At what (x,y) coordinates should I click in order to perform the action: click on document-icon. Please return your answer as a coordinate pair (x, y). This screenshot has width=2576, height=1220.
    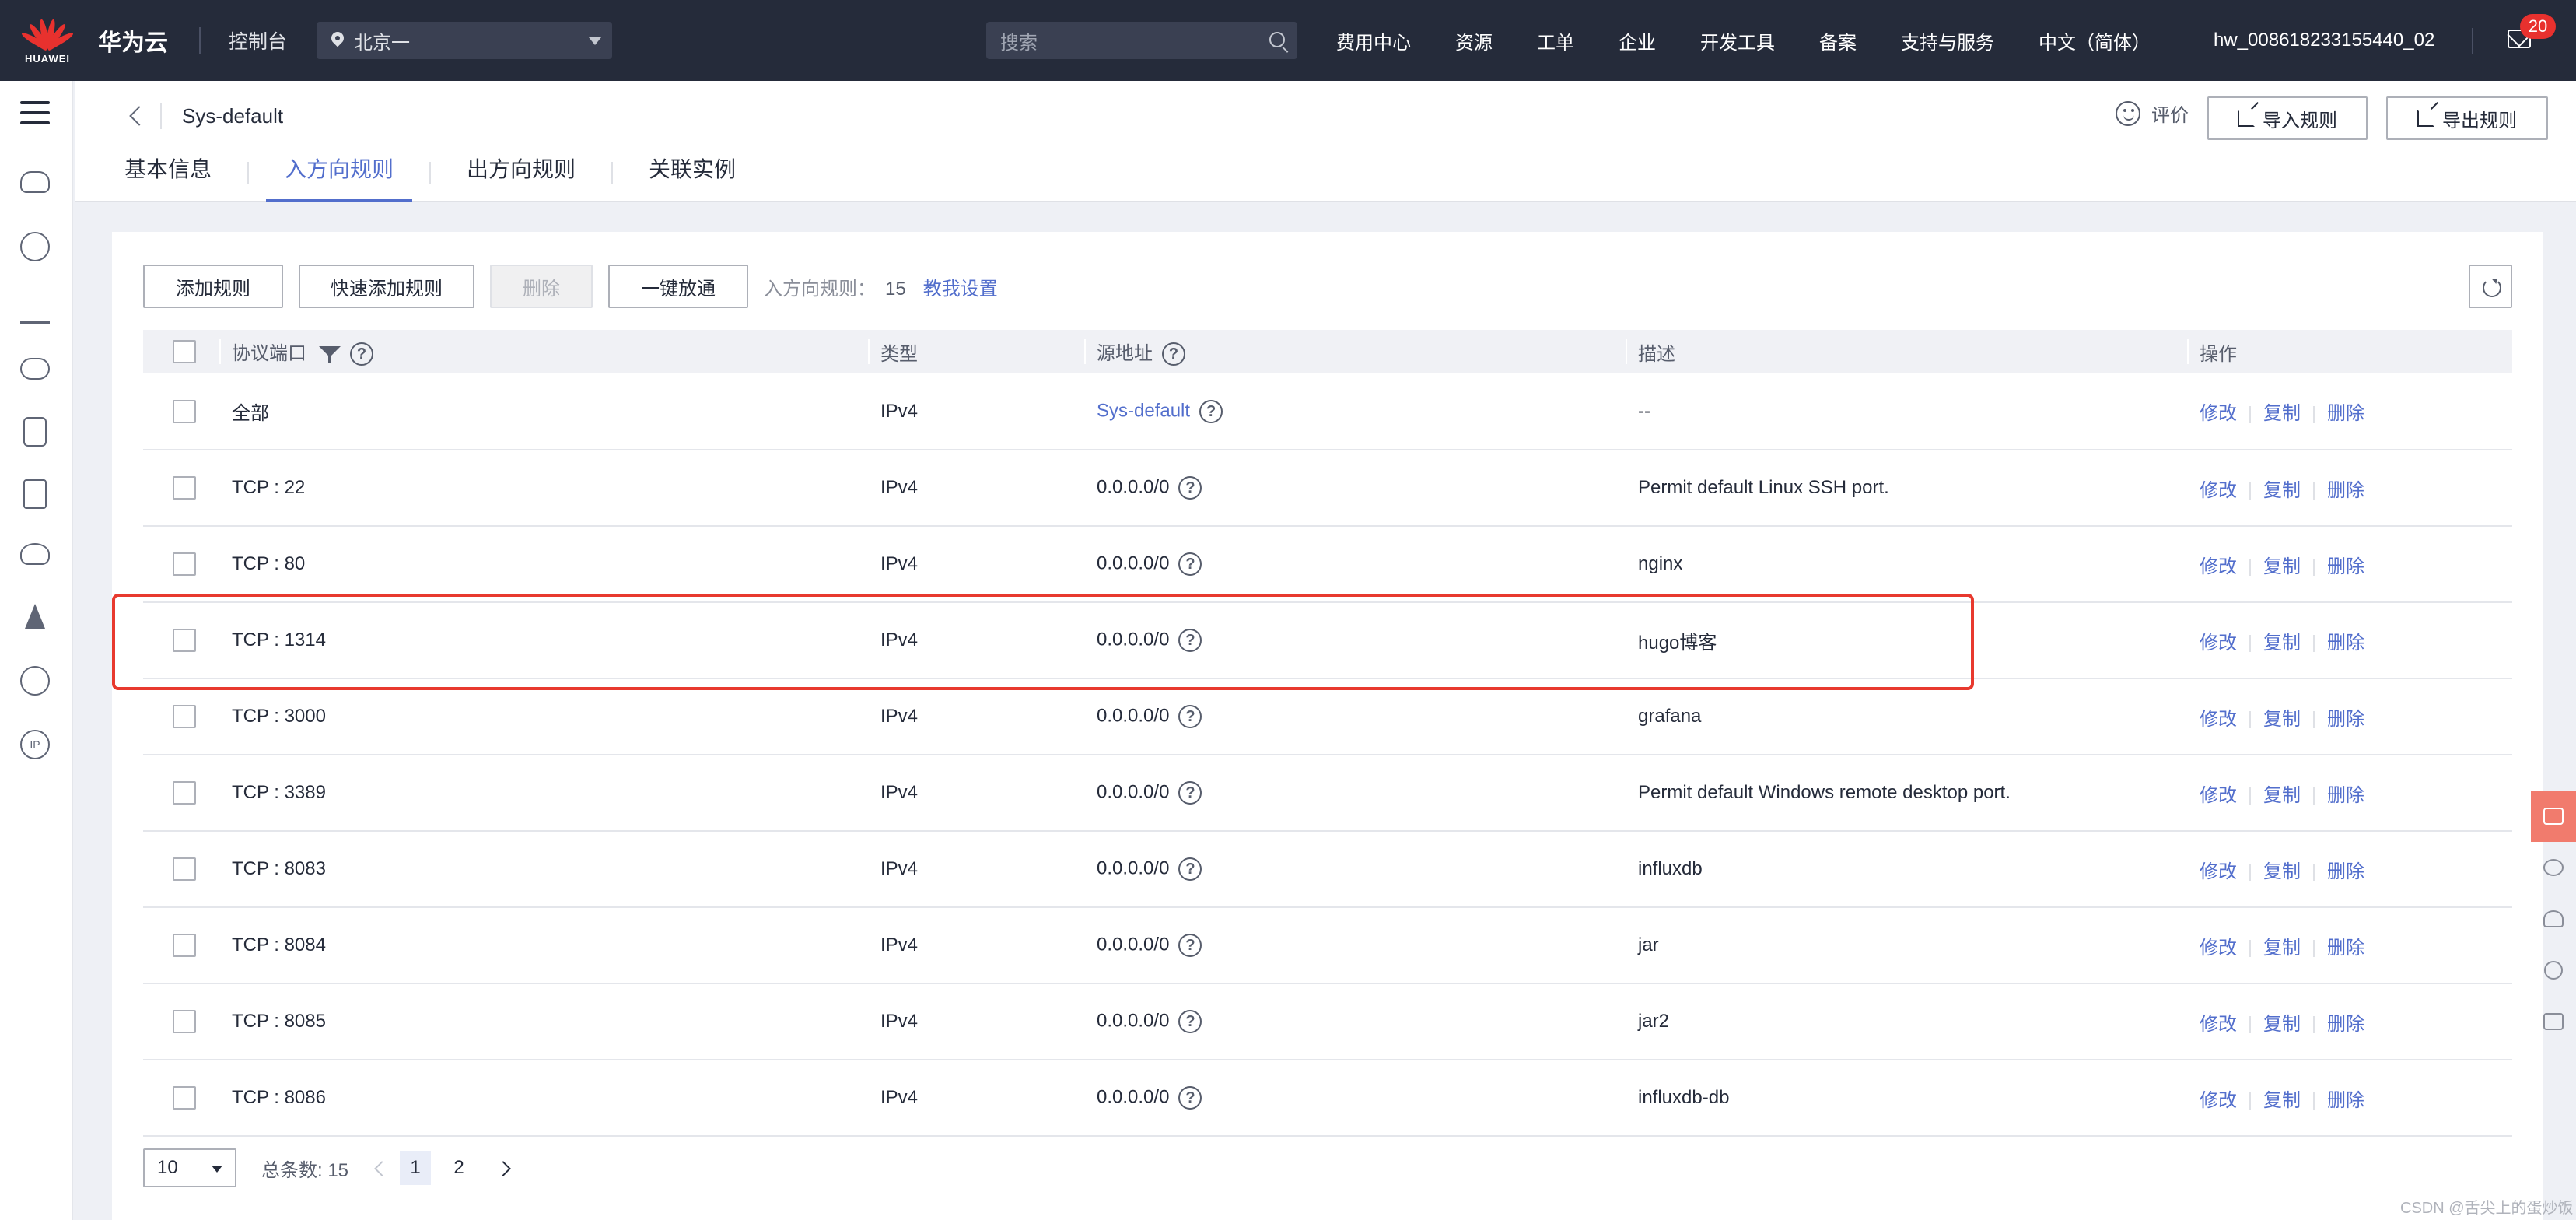
    Looking at the image, I should click on (35, 494).